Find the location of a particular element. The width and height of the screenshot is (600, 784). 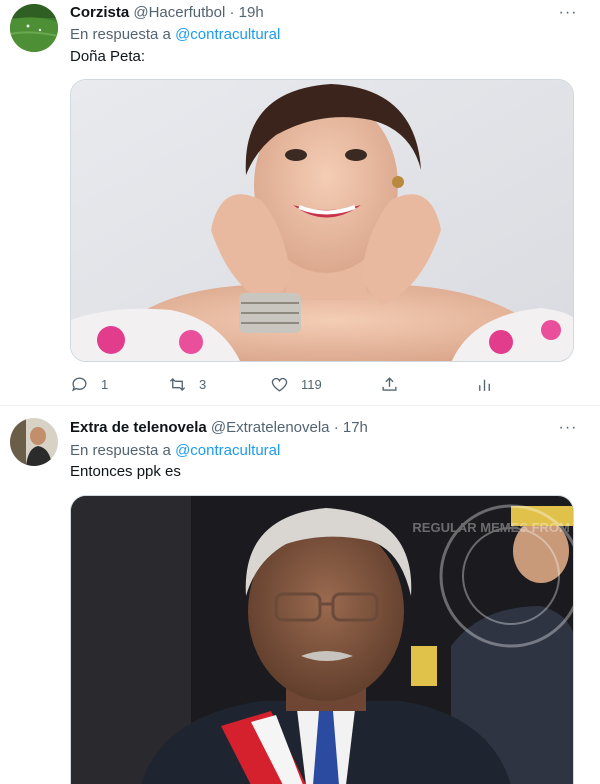

like-button: 119 is located at coordinates (296, 384).